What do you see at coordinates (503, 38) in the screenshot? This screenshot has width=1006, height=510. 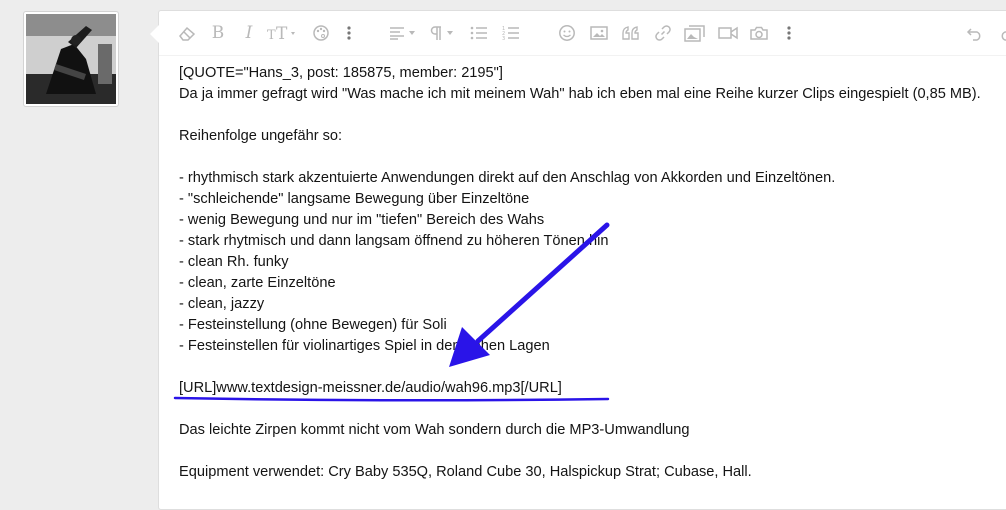 I see `svg-text: 3` at bounding box center [503, 38].